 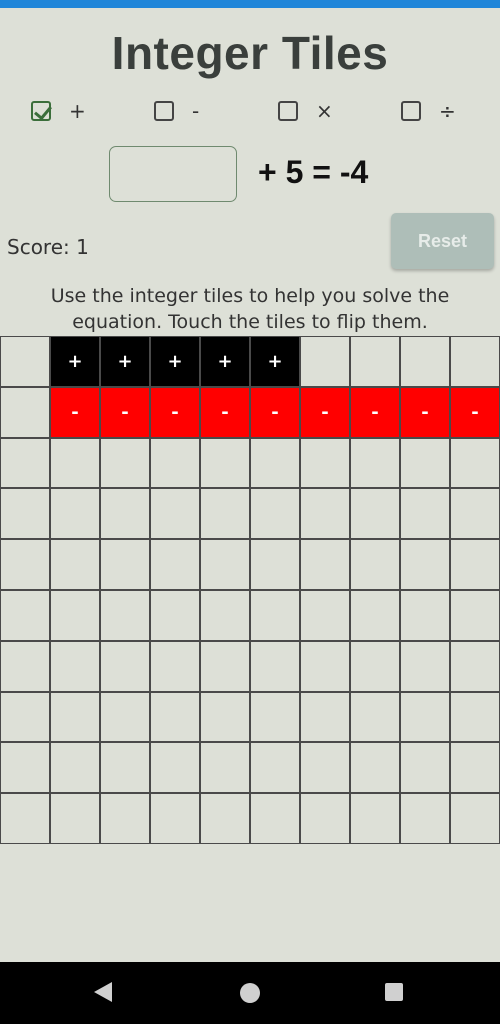 I want to click on answer-input, so click(x=173, y=174).